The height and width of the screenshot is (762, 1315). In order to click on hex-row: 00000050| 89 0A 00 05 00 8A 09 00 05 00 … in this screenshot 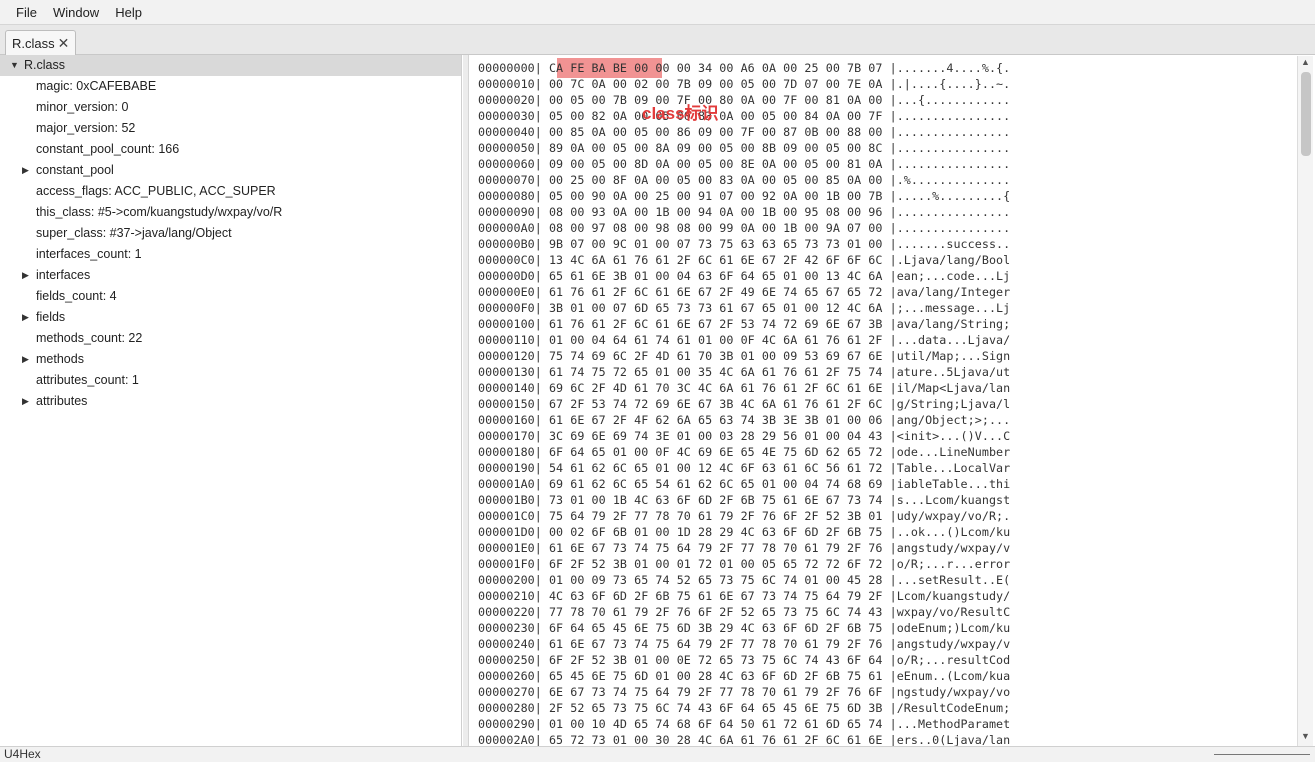, I will do `click(744, 148)`.